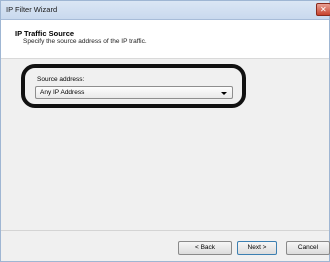  I want to click on chevron-down-icon, so click(224, 93).